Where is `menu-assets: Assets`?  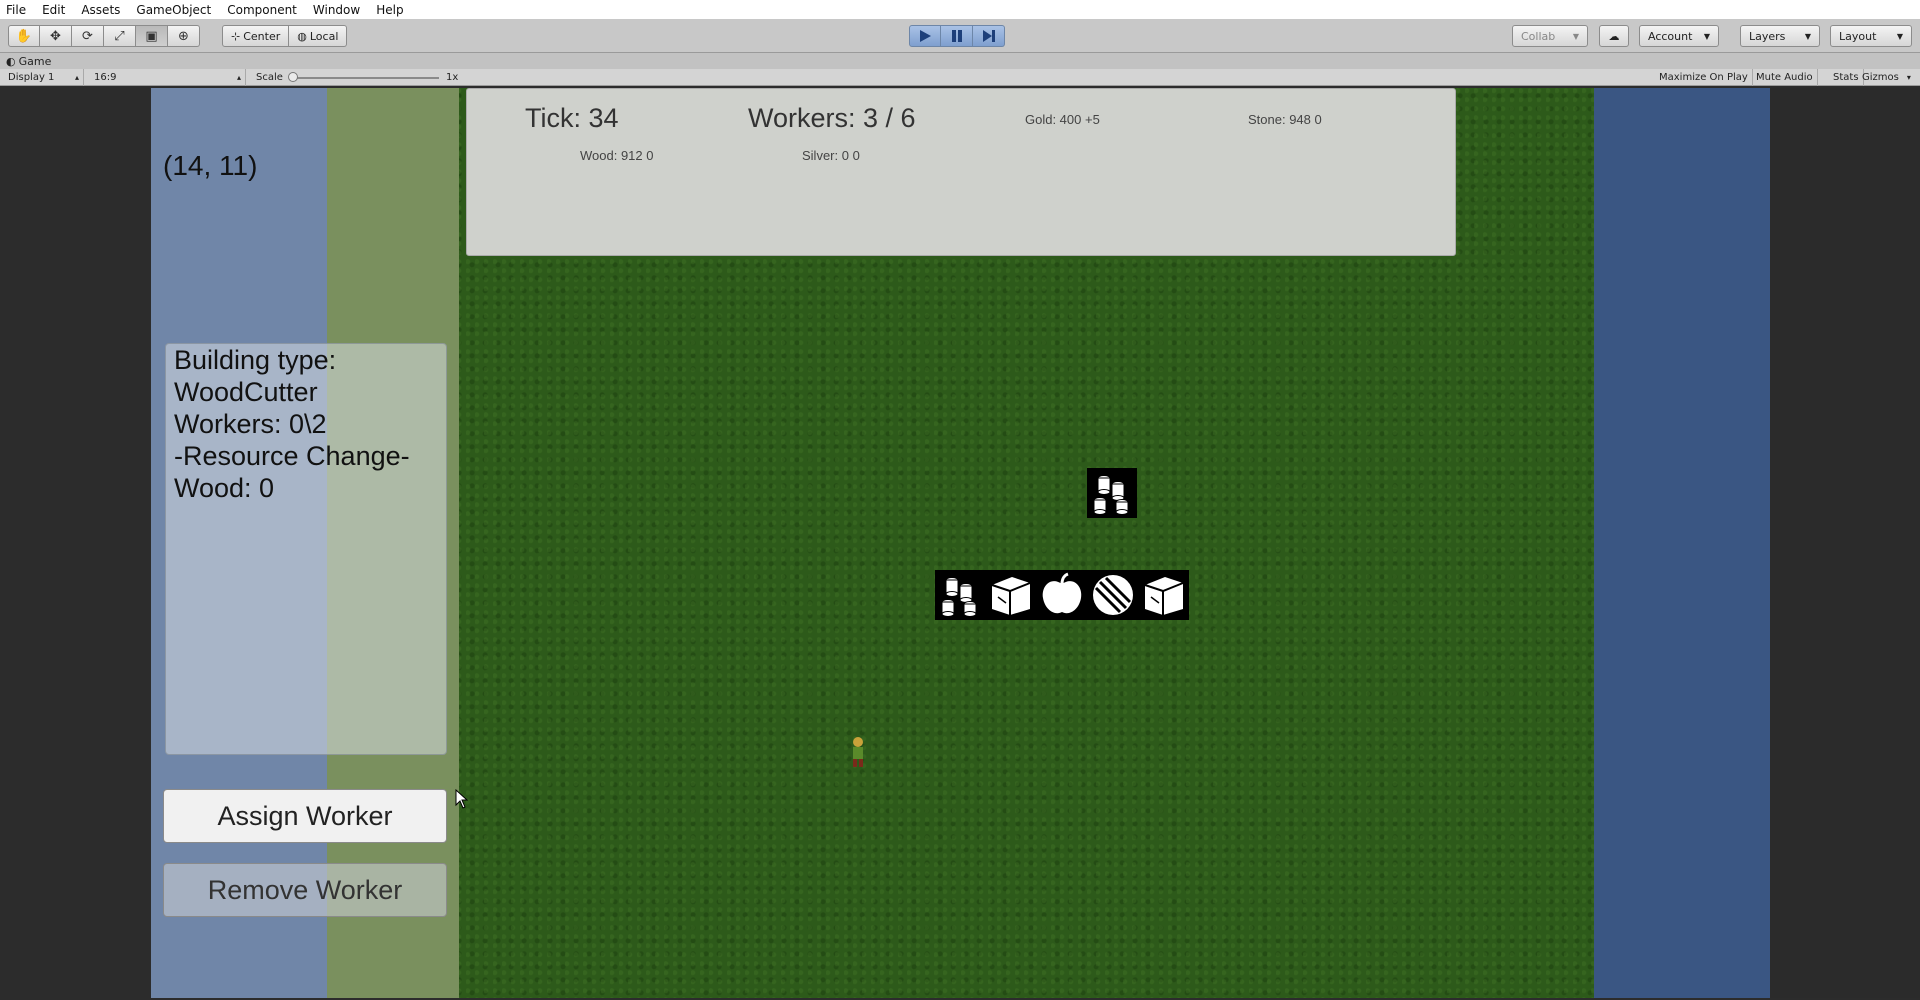 menu-assets: Assets is located at coordinates (100, 10).